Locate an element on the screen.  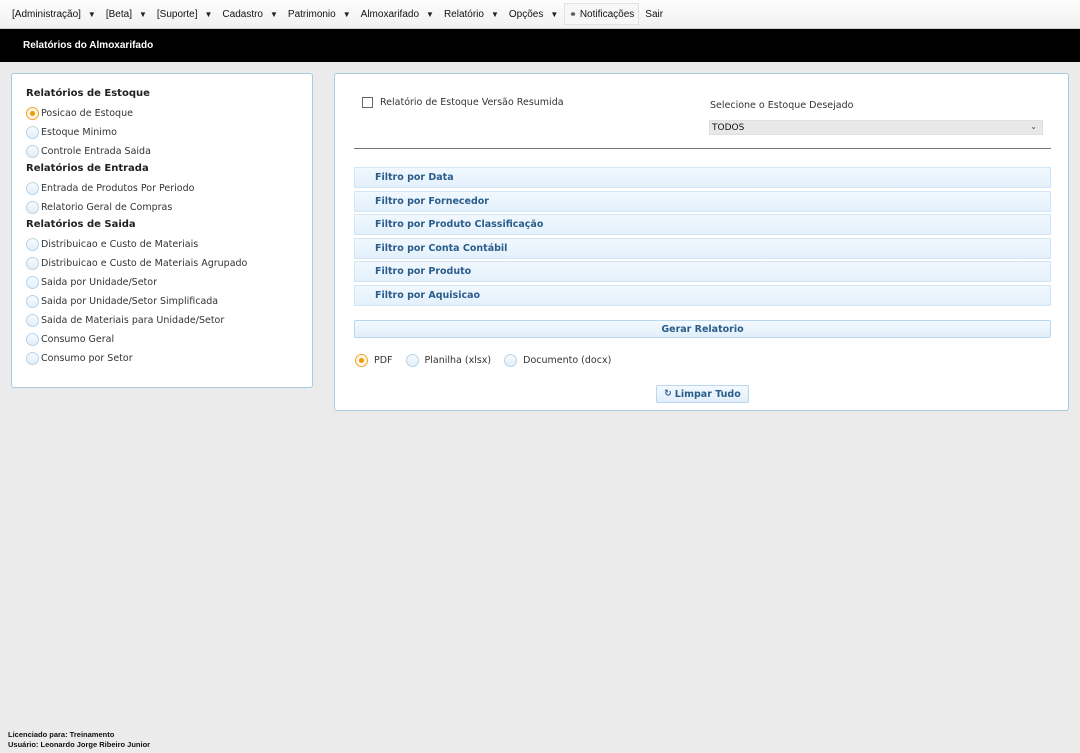
format-label: PDF is located at coordinates (383, 360).